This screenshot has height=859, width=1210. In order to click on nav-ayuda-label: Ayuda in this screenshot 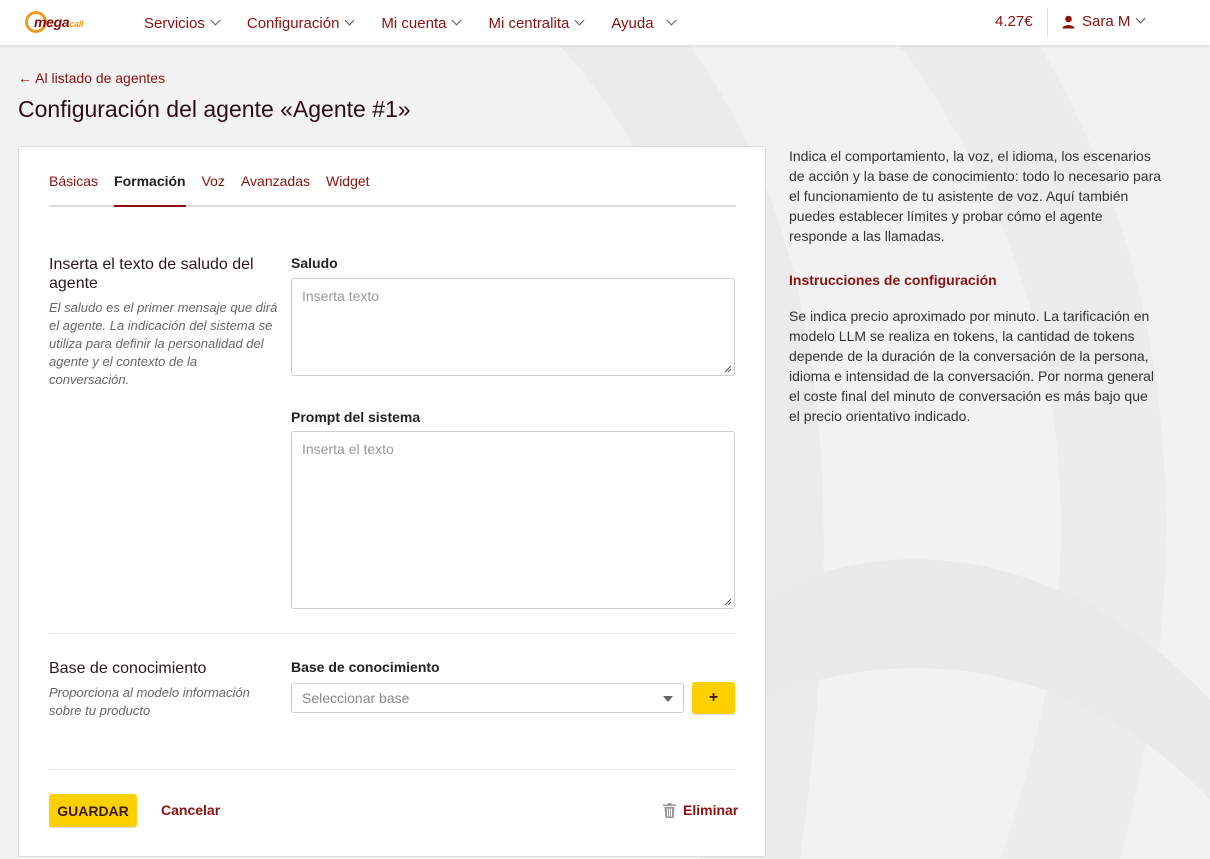, I will do `click(632, 23)`.